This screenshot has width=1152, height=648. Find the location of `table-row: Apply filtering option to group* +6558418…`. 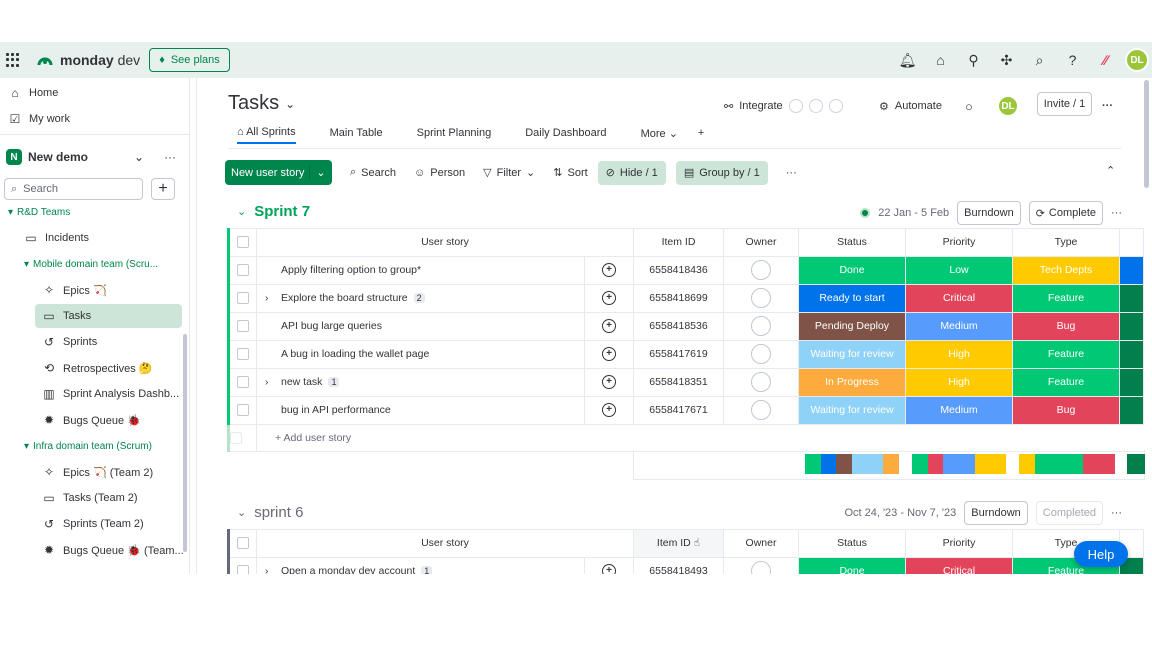

table-row: Apply filtering option to group* +6558418… is located at coordinates (685, 270).